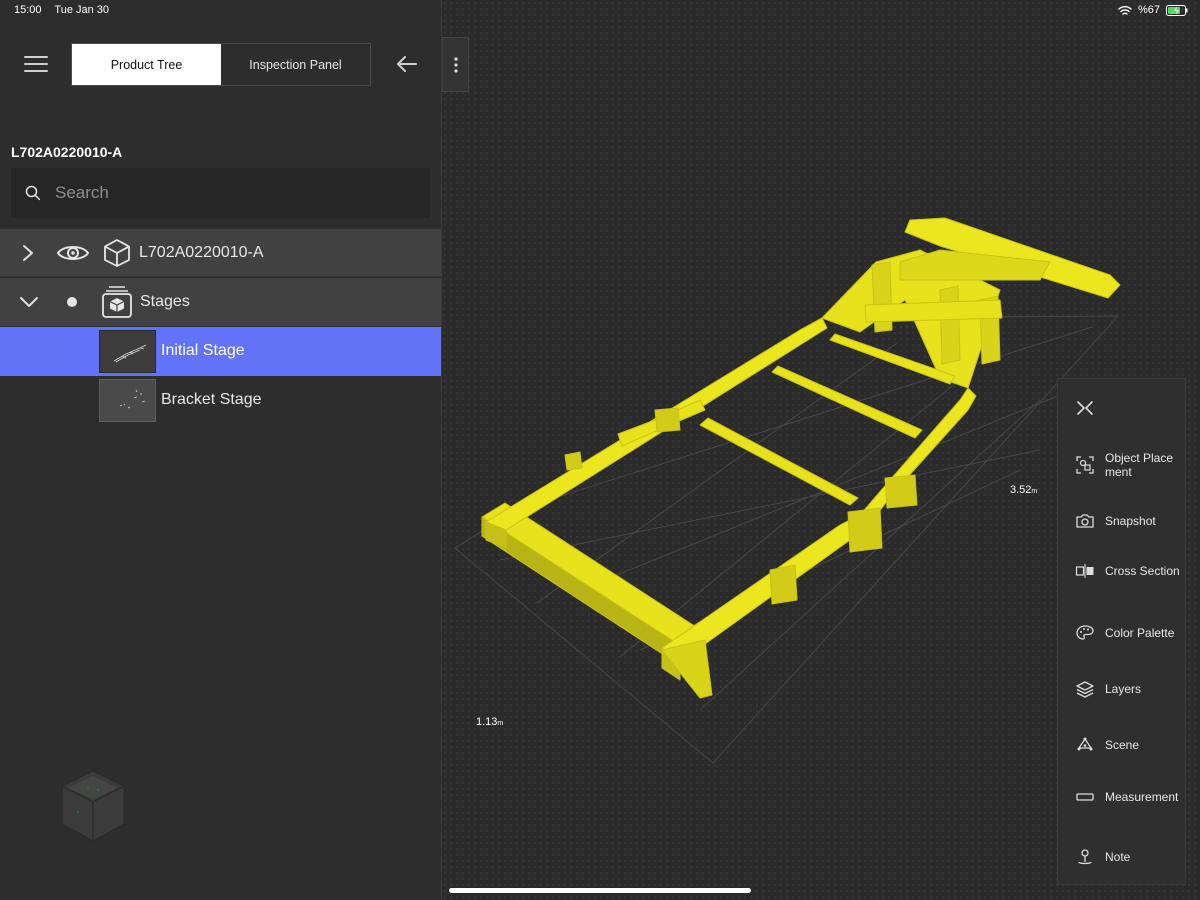 This screenshot has height=900, width=1200. I want to click on note-pin-icon, so click(1085, 857).